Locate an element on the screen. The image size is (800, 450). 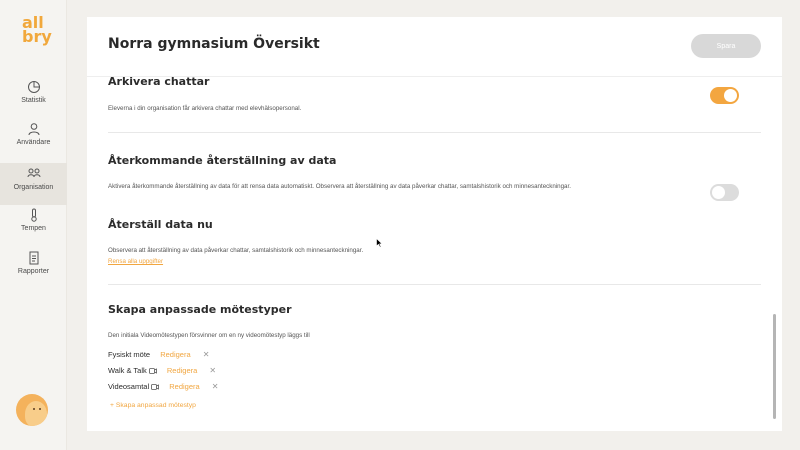
allbry-logo: all bry is located at coordinates (37, 30).